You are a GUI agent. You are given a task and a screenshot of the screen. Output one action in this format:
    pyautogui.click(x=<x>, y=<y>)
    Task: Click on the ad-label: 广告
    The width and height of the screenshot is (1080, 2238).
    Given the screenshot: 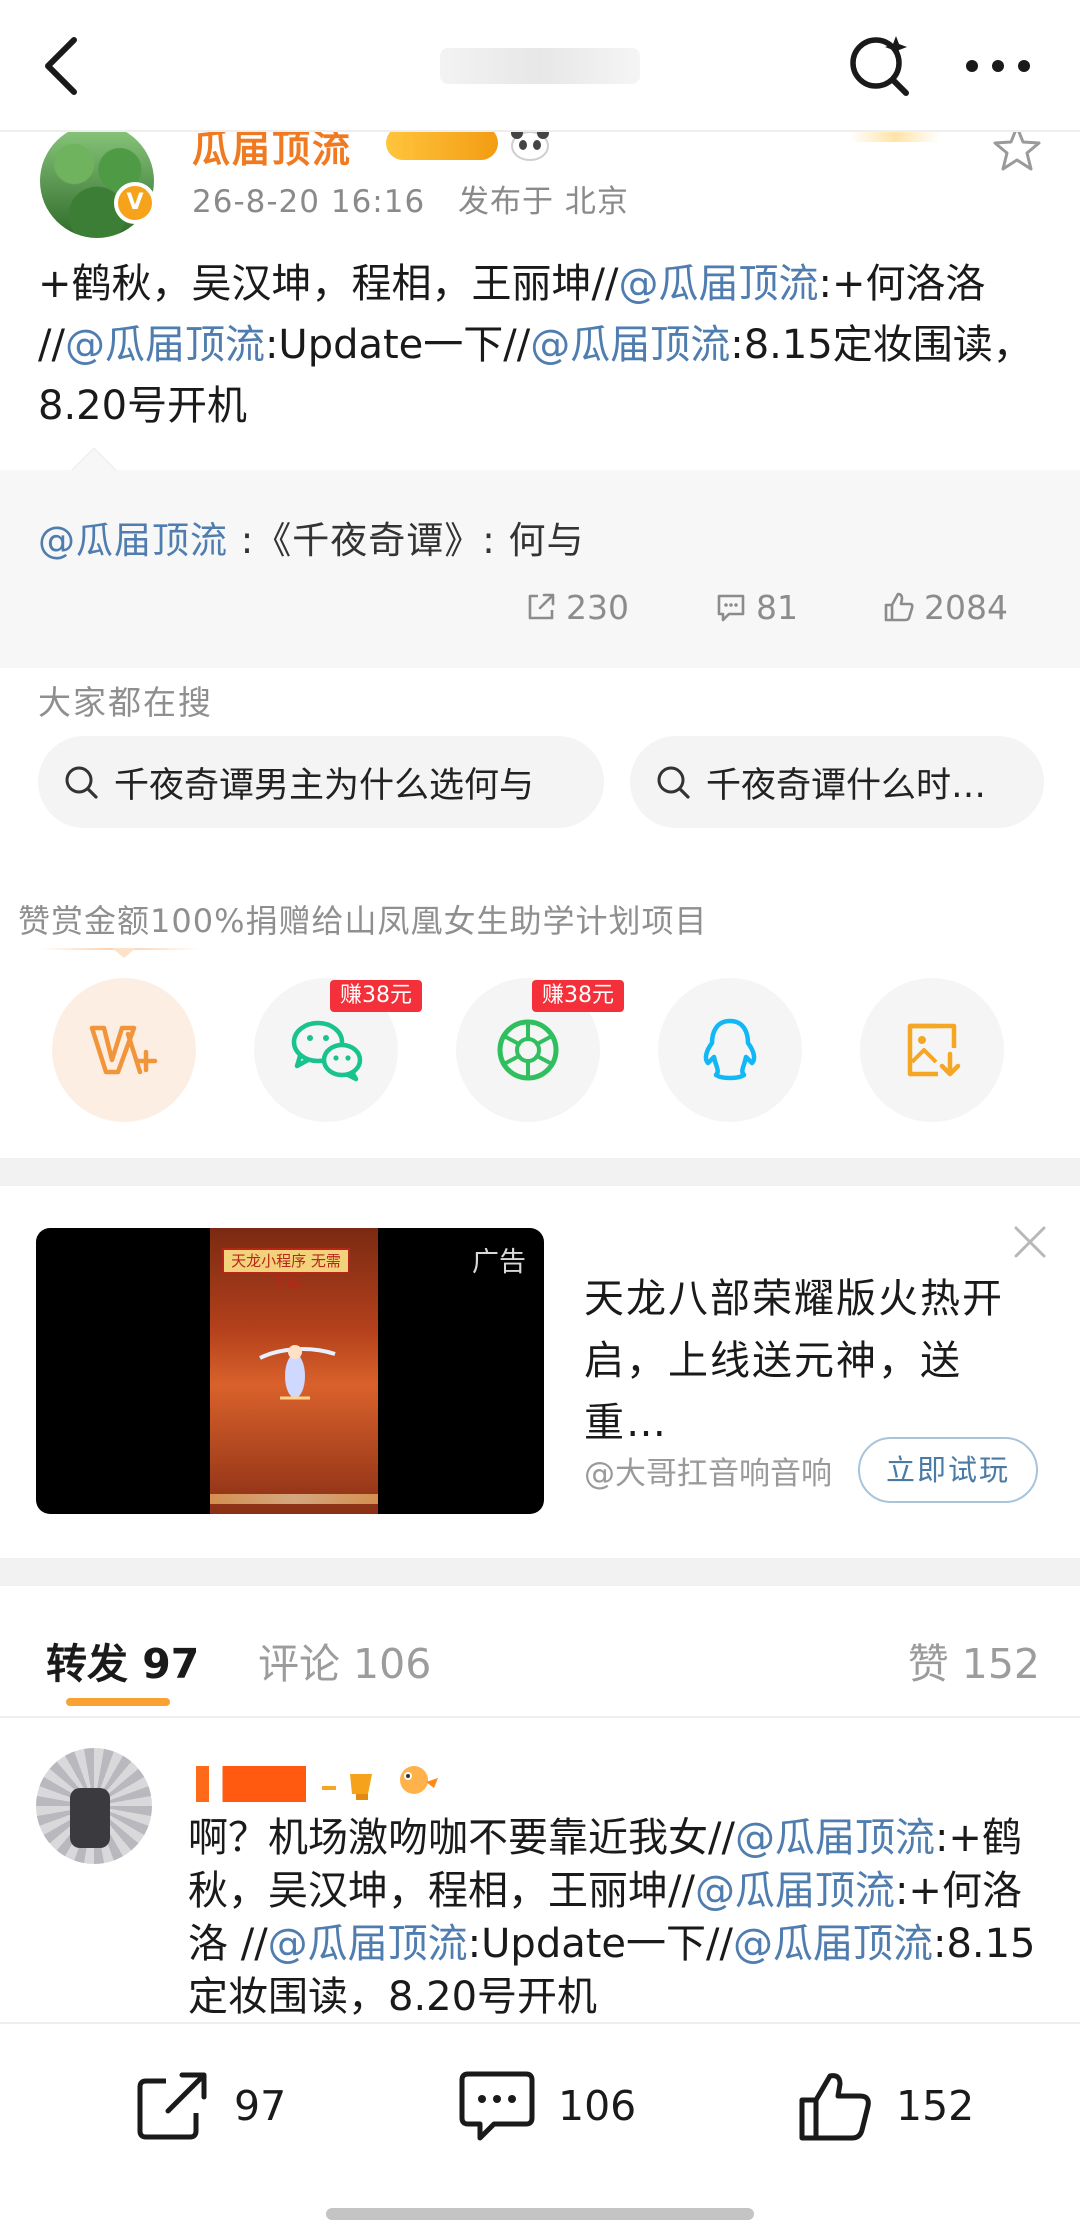 What is the action you would take?
    pyautogui.click(x=499, y=1262)
    